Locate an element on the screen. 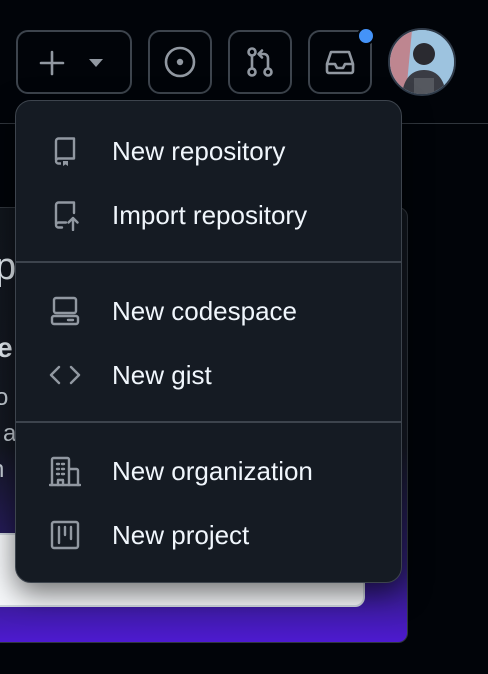 This screenshot has width=488, height=674. menu-item-new-repository: New repository is located at coordinates (209, 151).